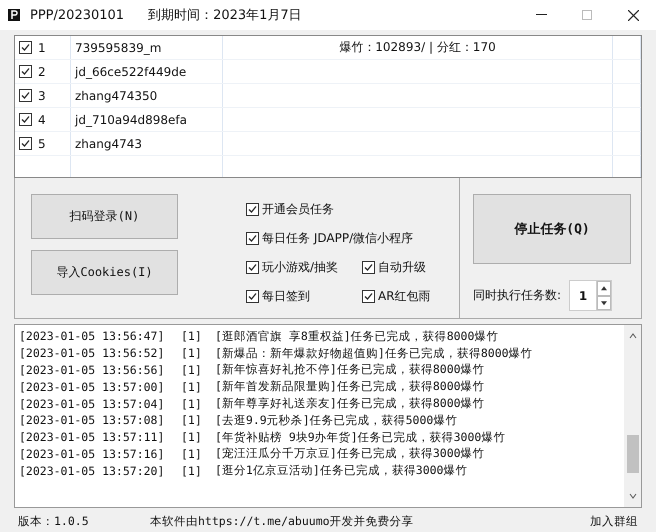 The width and height of the screenshot is (656, 532). What do you see at coordinates (42, 95) in the screenshot?
I see `row-index: 3` at bounding box center [42, 95].